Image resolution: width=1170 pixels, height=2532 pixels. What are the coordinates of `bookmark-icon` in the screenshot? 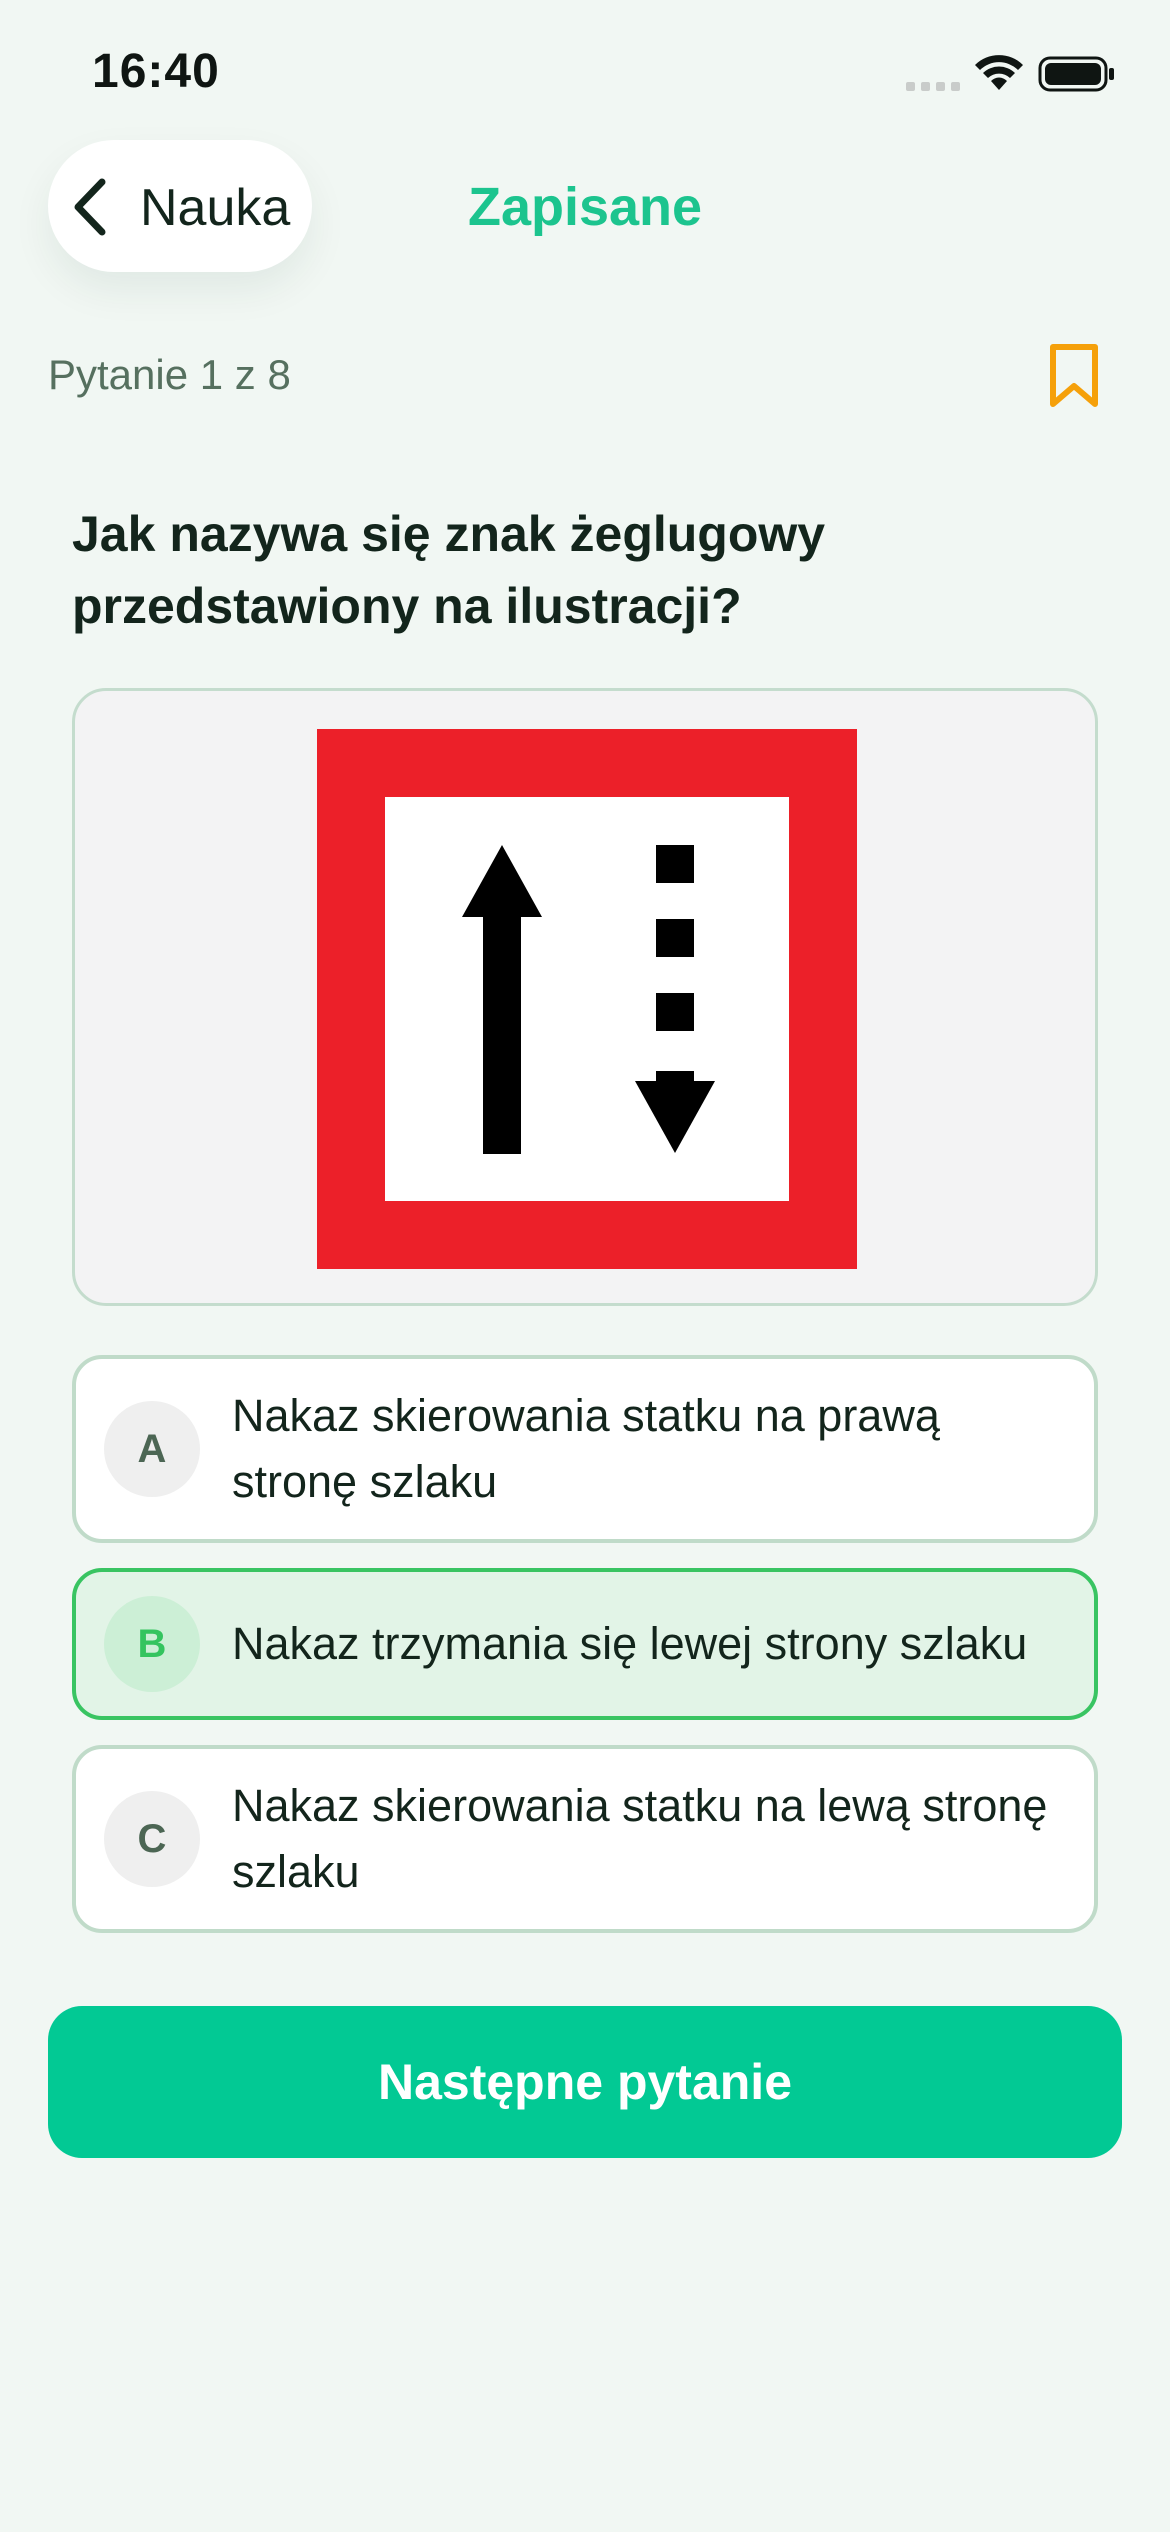 It's located at (1074, 376).